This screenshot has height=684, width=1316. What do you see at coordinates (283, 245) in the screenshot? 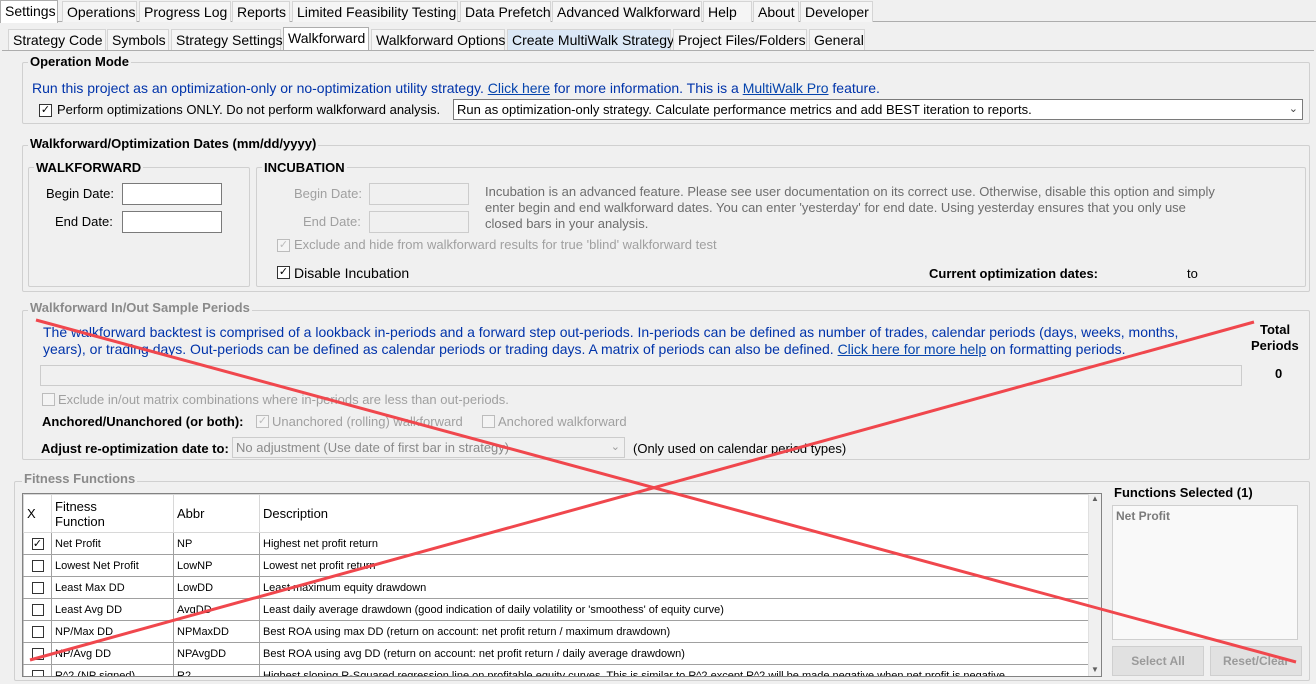
I see `exclude-blind-checkbox: ✓` at bounding box center [283, 245].